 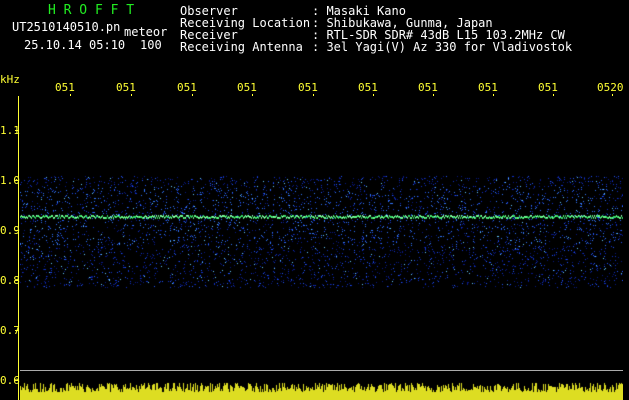 I want to click on axis-unit-label: kHz, so click(x=10, y=79).